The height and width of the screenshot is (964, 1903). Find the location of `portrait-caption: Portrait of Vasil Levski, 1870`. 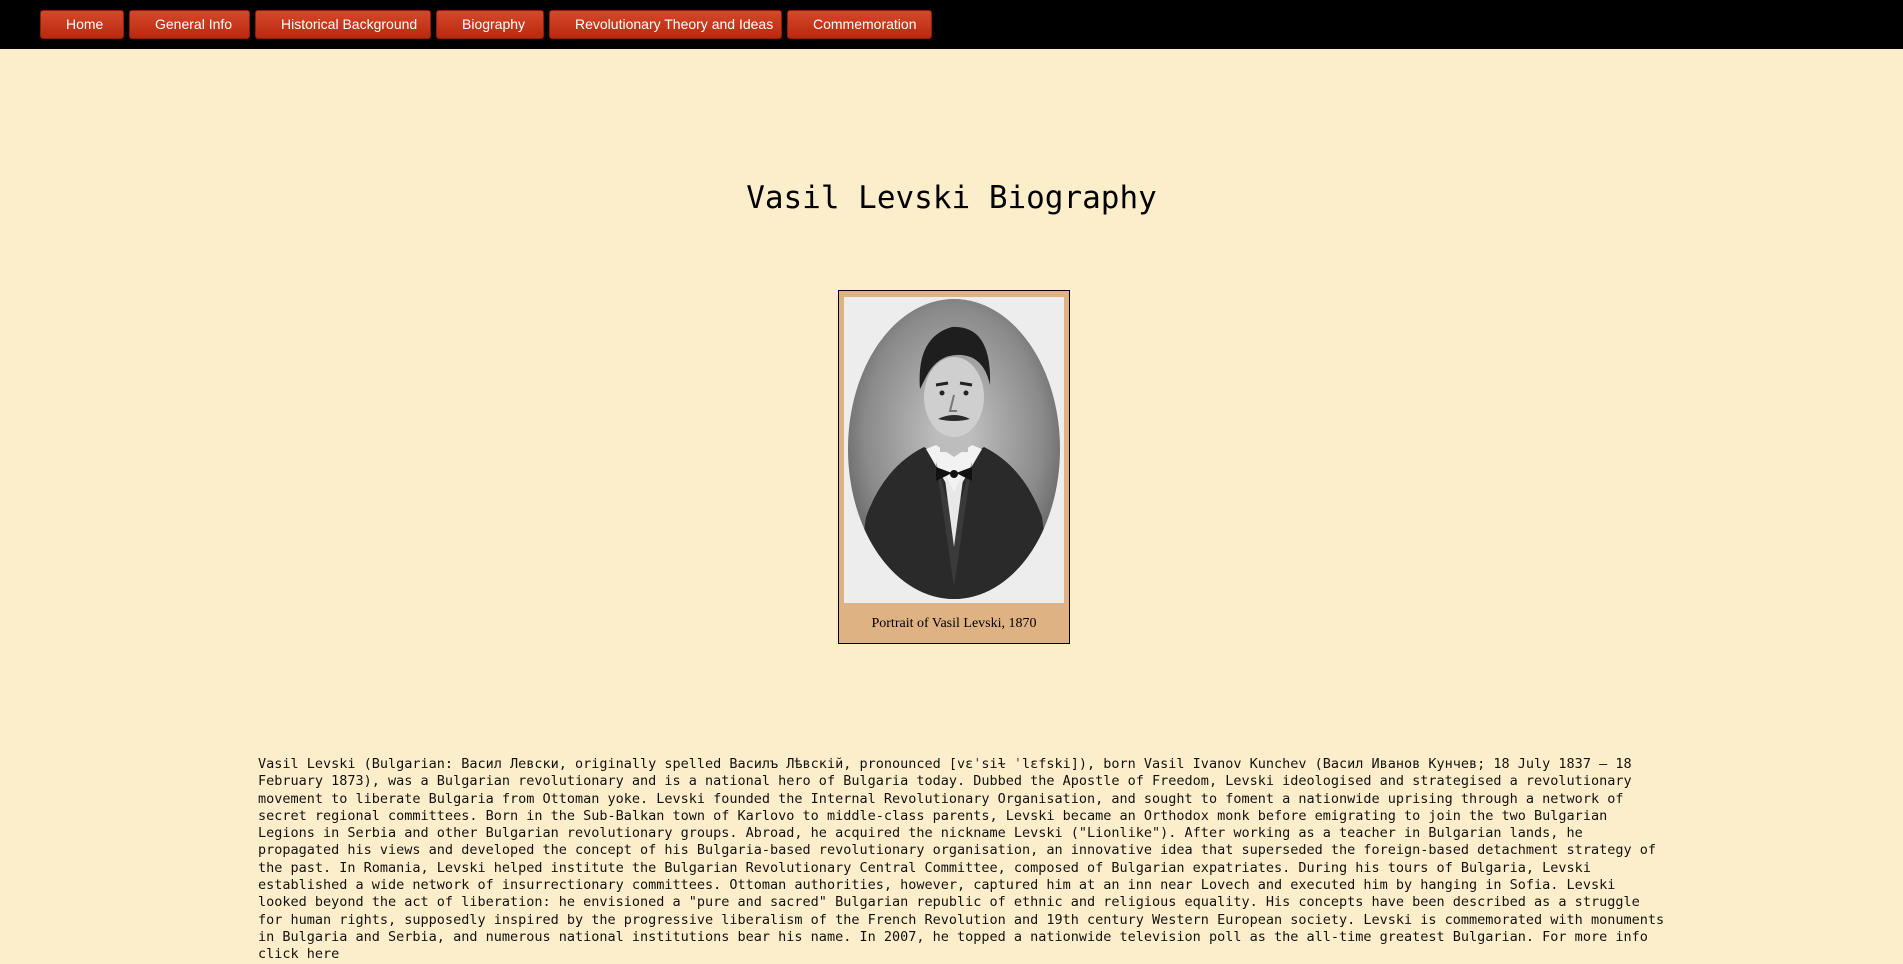

portrait-caption: Portrait of Vasil Levski, 1870 is located at coordinates (954, 623).